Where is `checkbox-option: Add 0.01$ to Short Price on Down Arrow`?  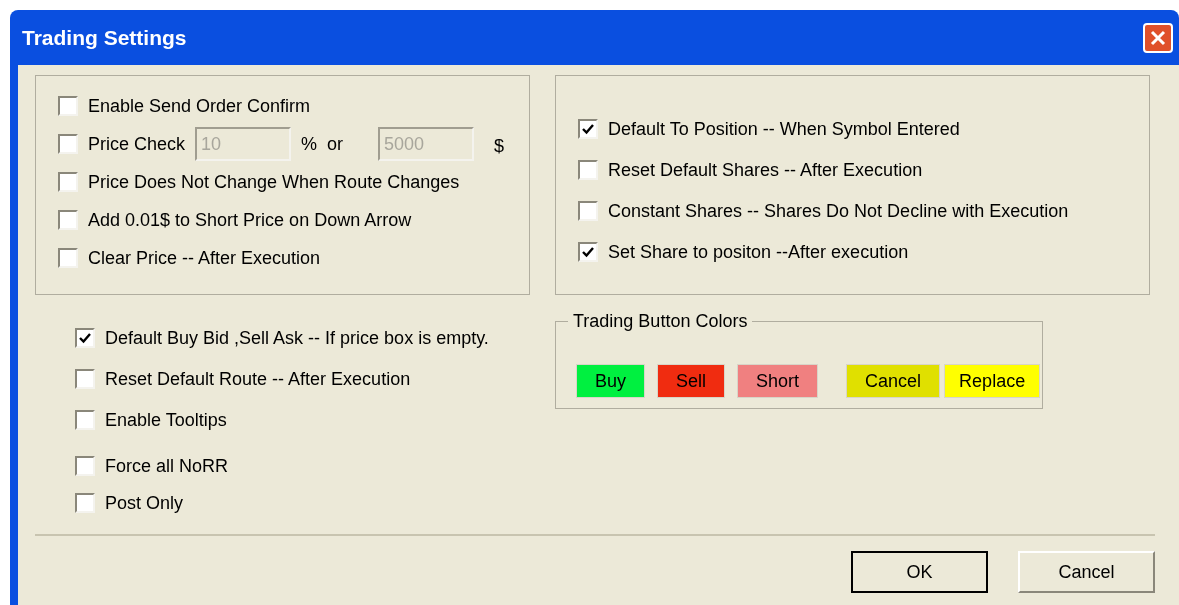 checkbox-option: Add 0.01$ to Short Price on Down Arrow is located at coordinates (293, 220).